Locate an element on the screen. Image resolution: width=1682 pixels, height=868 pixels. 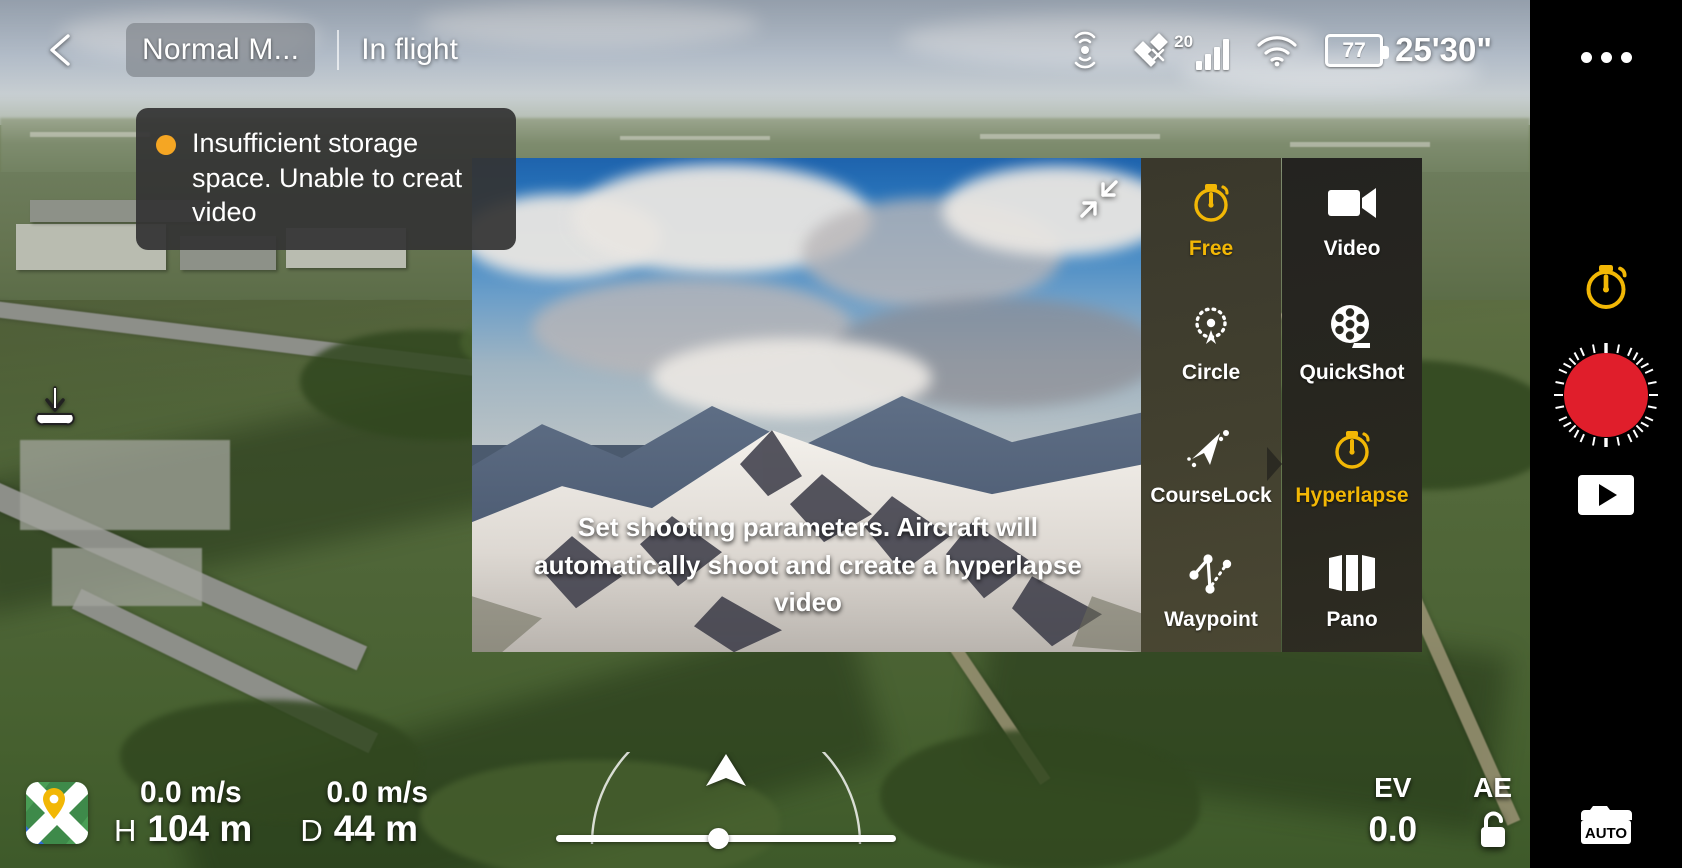
mode-item-circle: Circle is located at coordinates (1211, 344).